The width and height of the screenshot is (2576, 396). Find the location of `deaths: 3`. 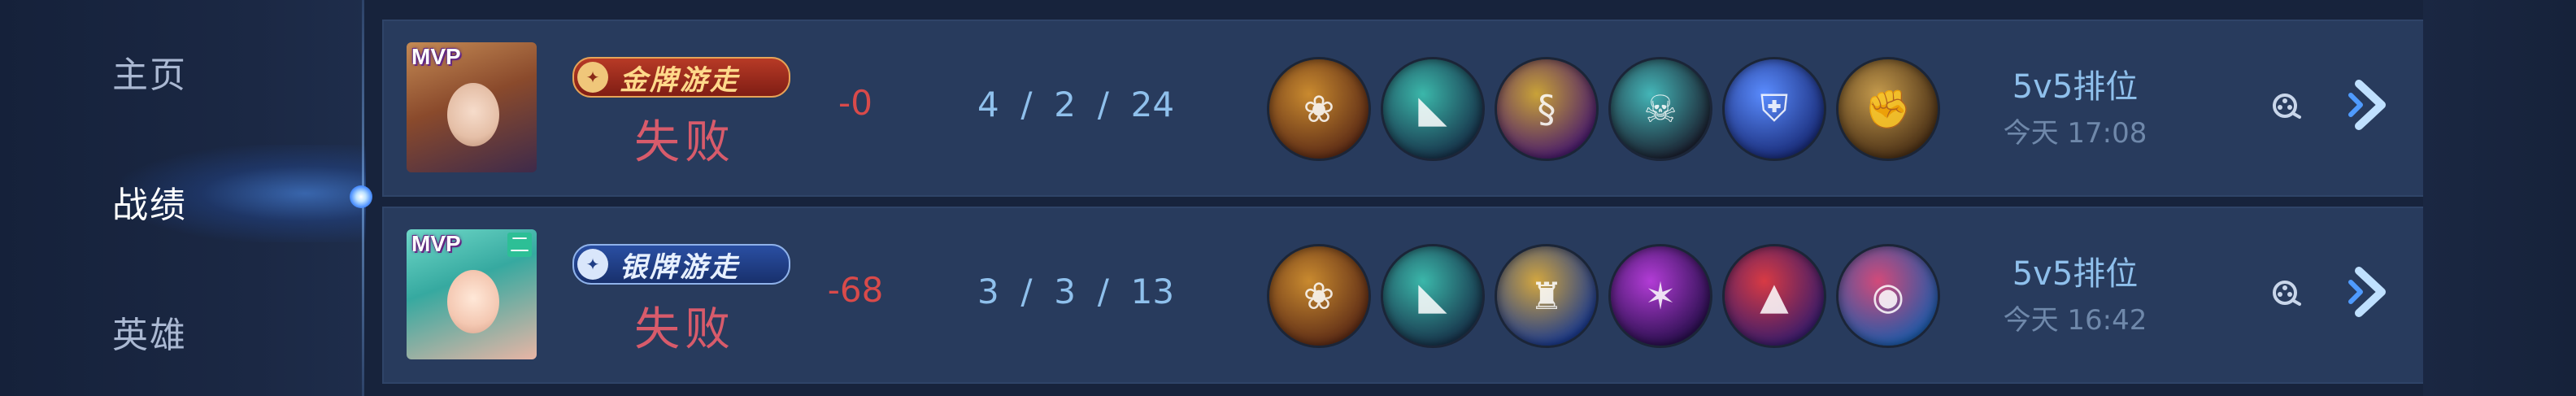

deaths: 3 is located at coordinates (1065, 291).